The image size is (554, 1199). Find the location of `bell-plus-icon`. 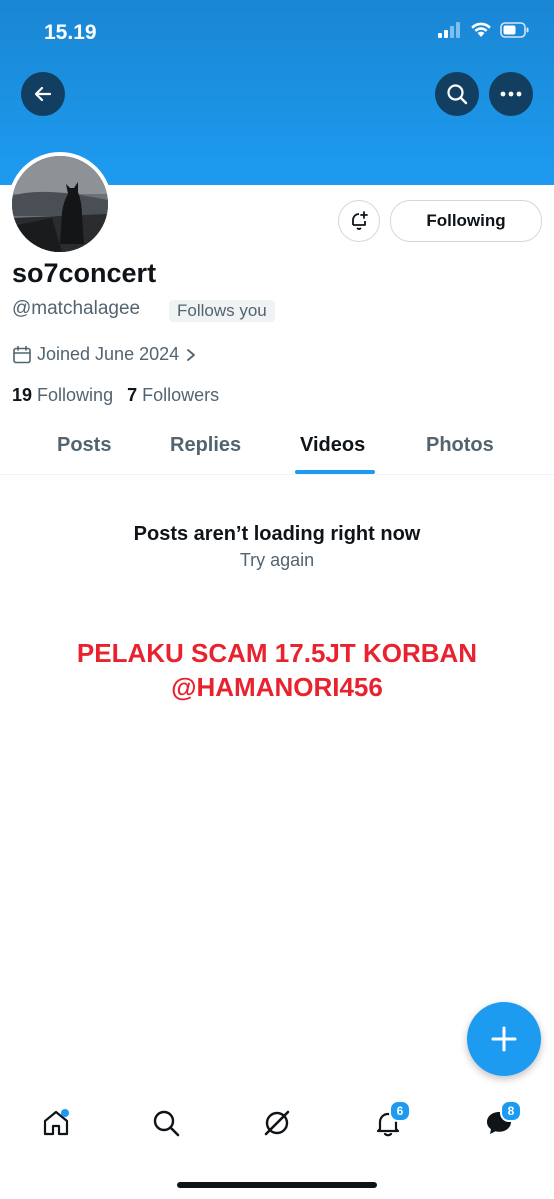

bell-plus-icon is located at coordinates (360, 220).